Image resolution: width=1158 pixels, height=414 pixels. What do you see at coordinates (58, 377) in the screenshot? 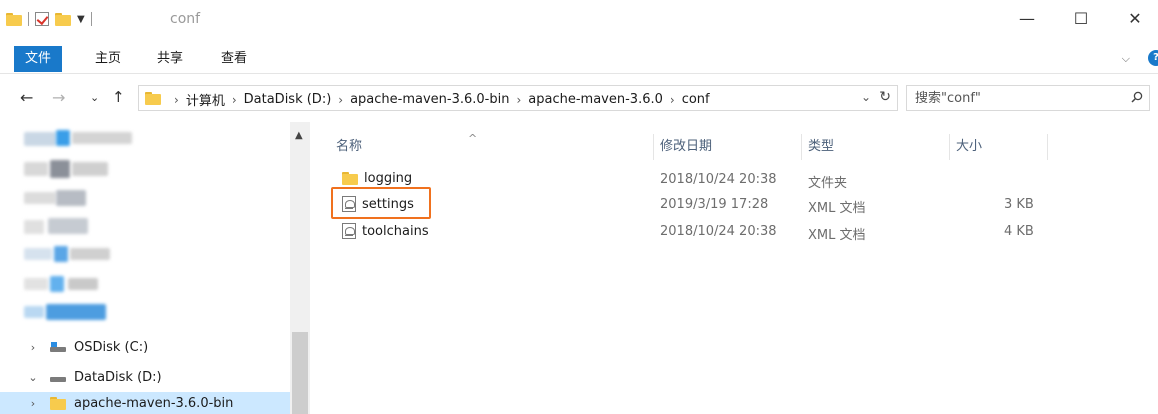
I see `drive-icon` at bounding box center [58, 377].